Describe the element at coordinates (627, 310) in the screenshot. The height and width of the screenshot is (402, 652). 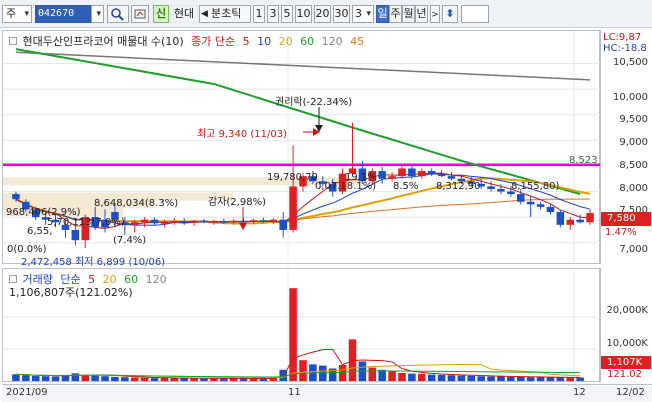
I see `volume-tick: 20,000K` at that location.